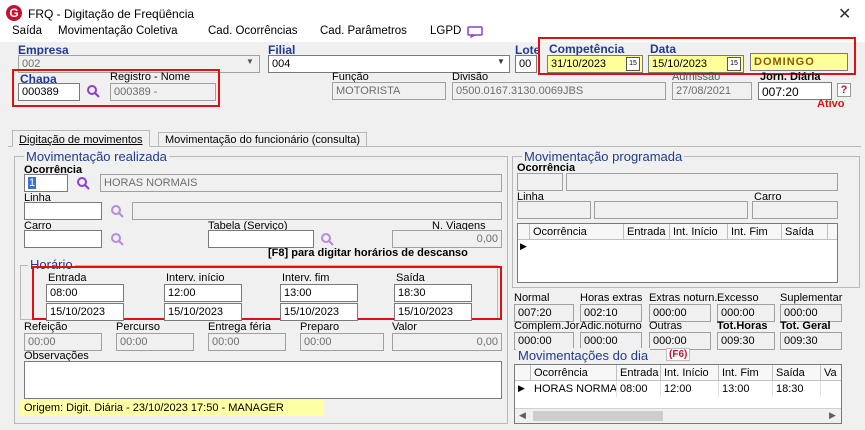  What do you see at coordinates (746, 373) in the screenshot?
I see `dia-col-int-fim: Int. Fim` at bounding box center [746, 373].